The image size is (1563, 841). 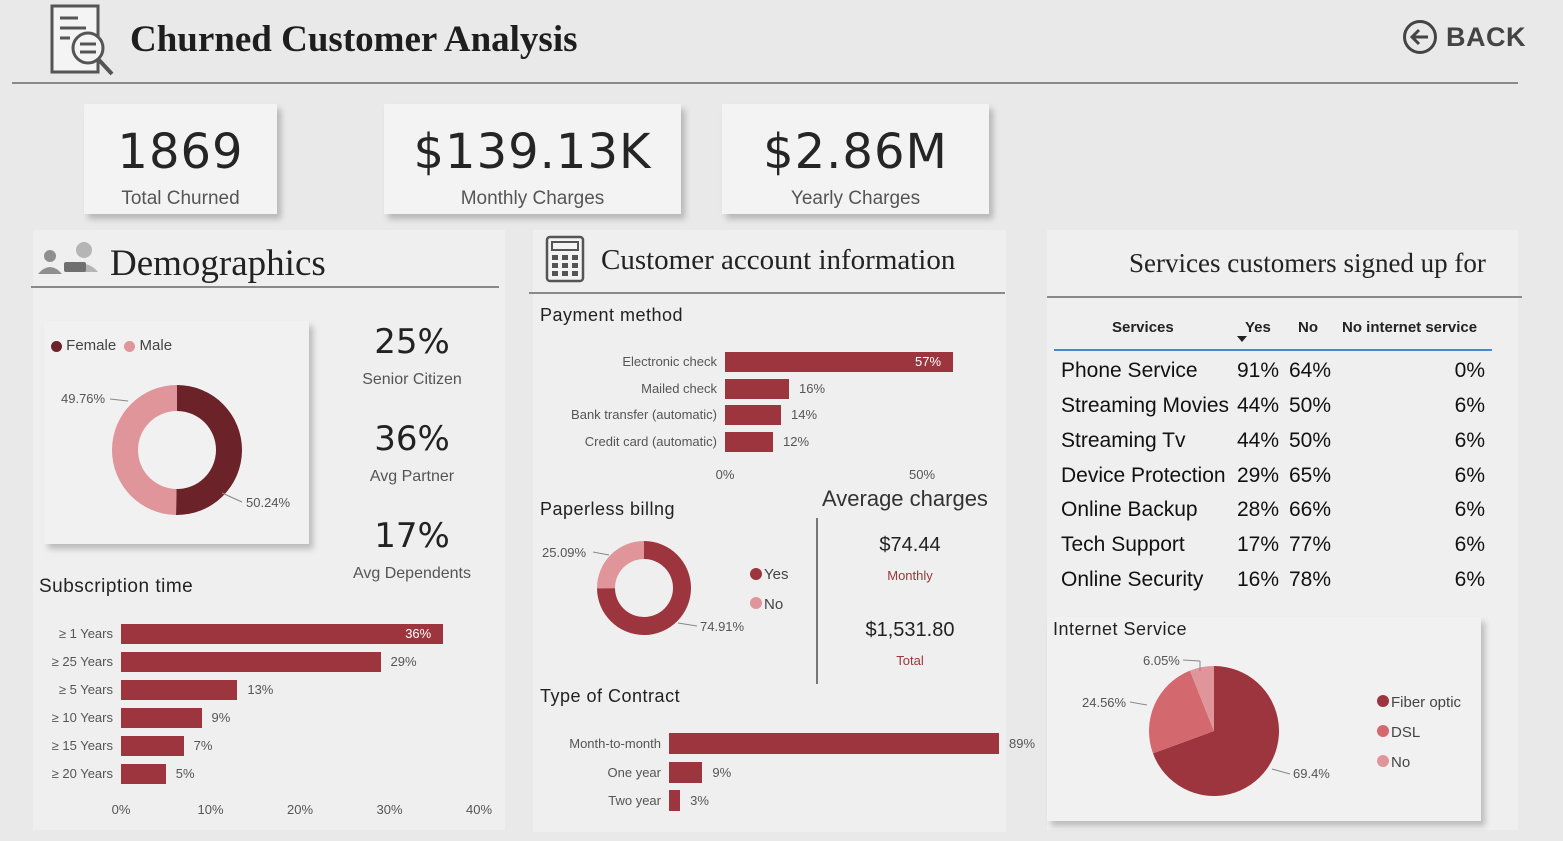 What do you see at coordinates (1129, 370) in the screenshot?
I see `service-name: Phone Service` at bounding box center [1129, 370].